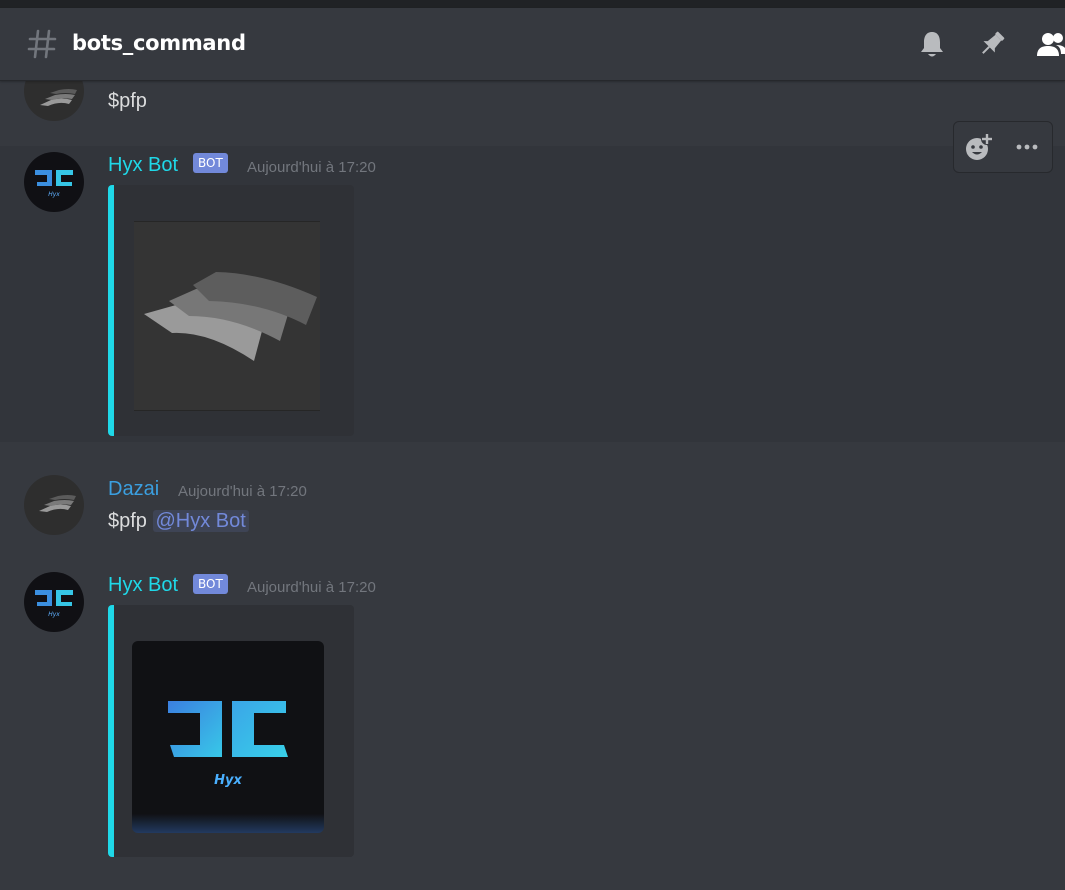 Image resolution: width=1065 pixels, height=890 pixels. What do you see at coordinates (228, 737) in the screenshot?
I see `embed-image: Hyx` at bounding box center [228, 737].